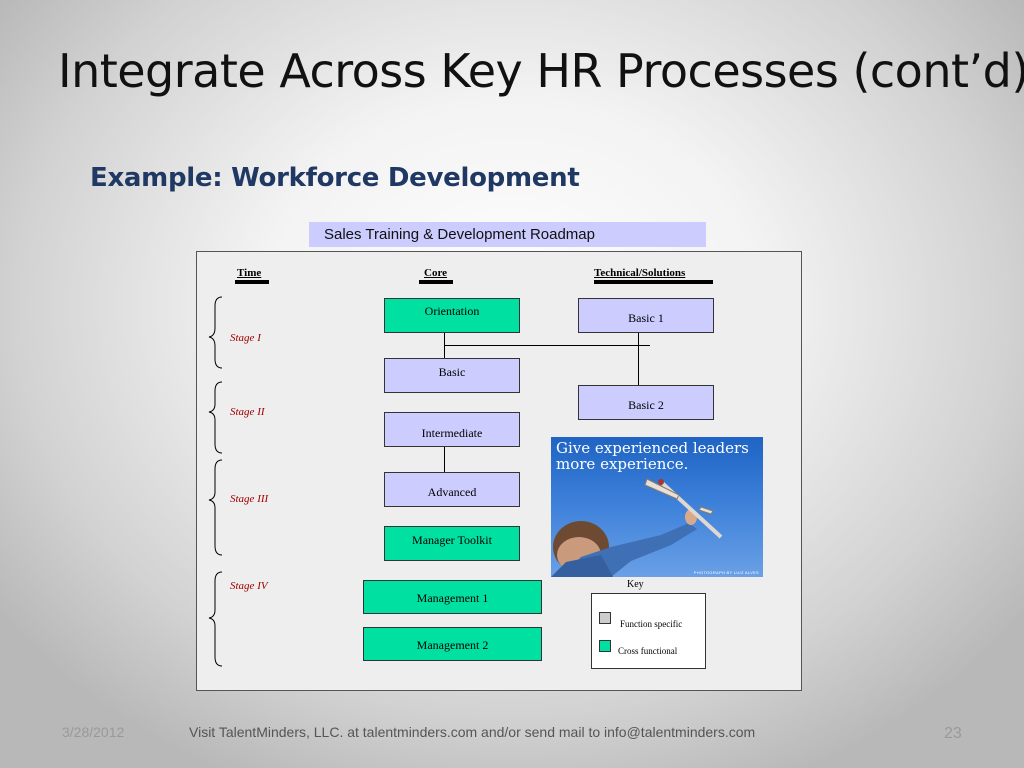 This screenshot has height=768, width=1024. I want to click on core-box-intermediate: Intermediate, so click(452, 429).